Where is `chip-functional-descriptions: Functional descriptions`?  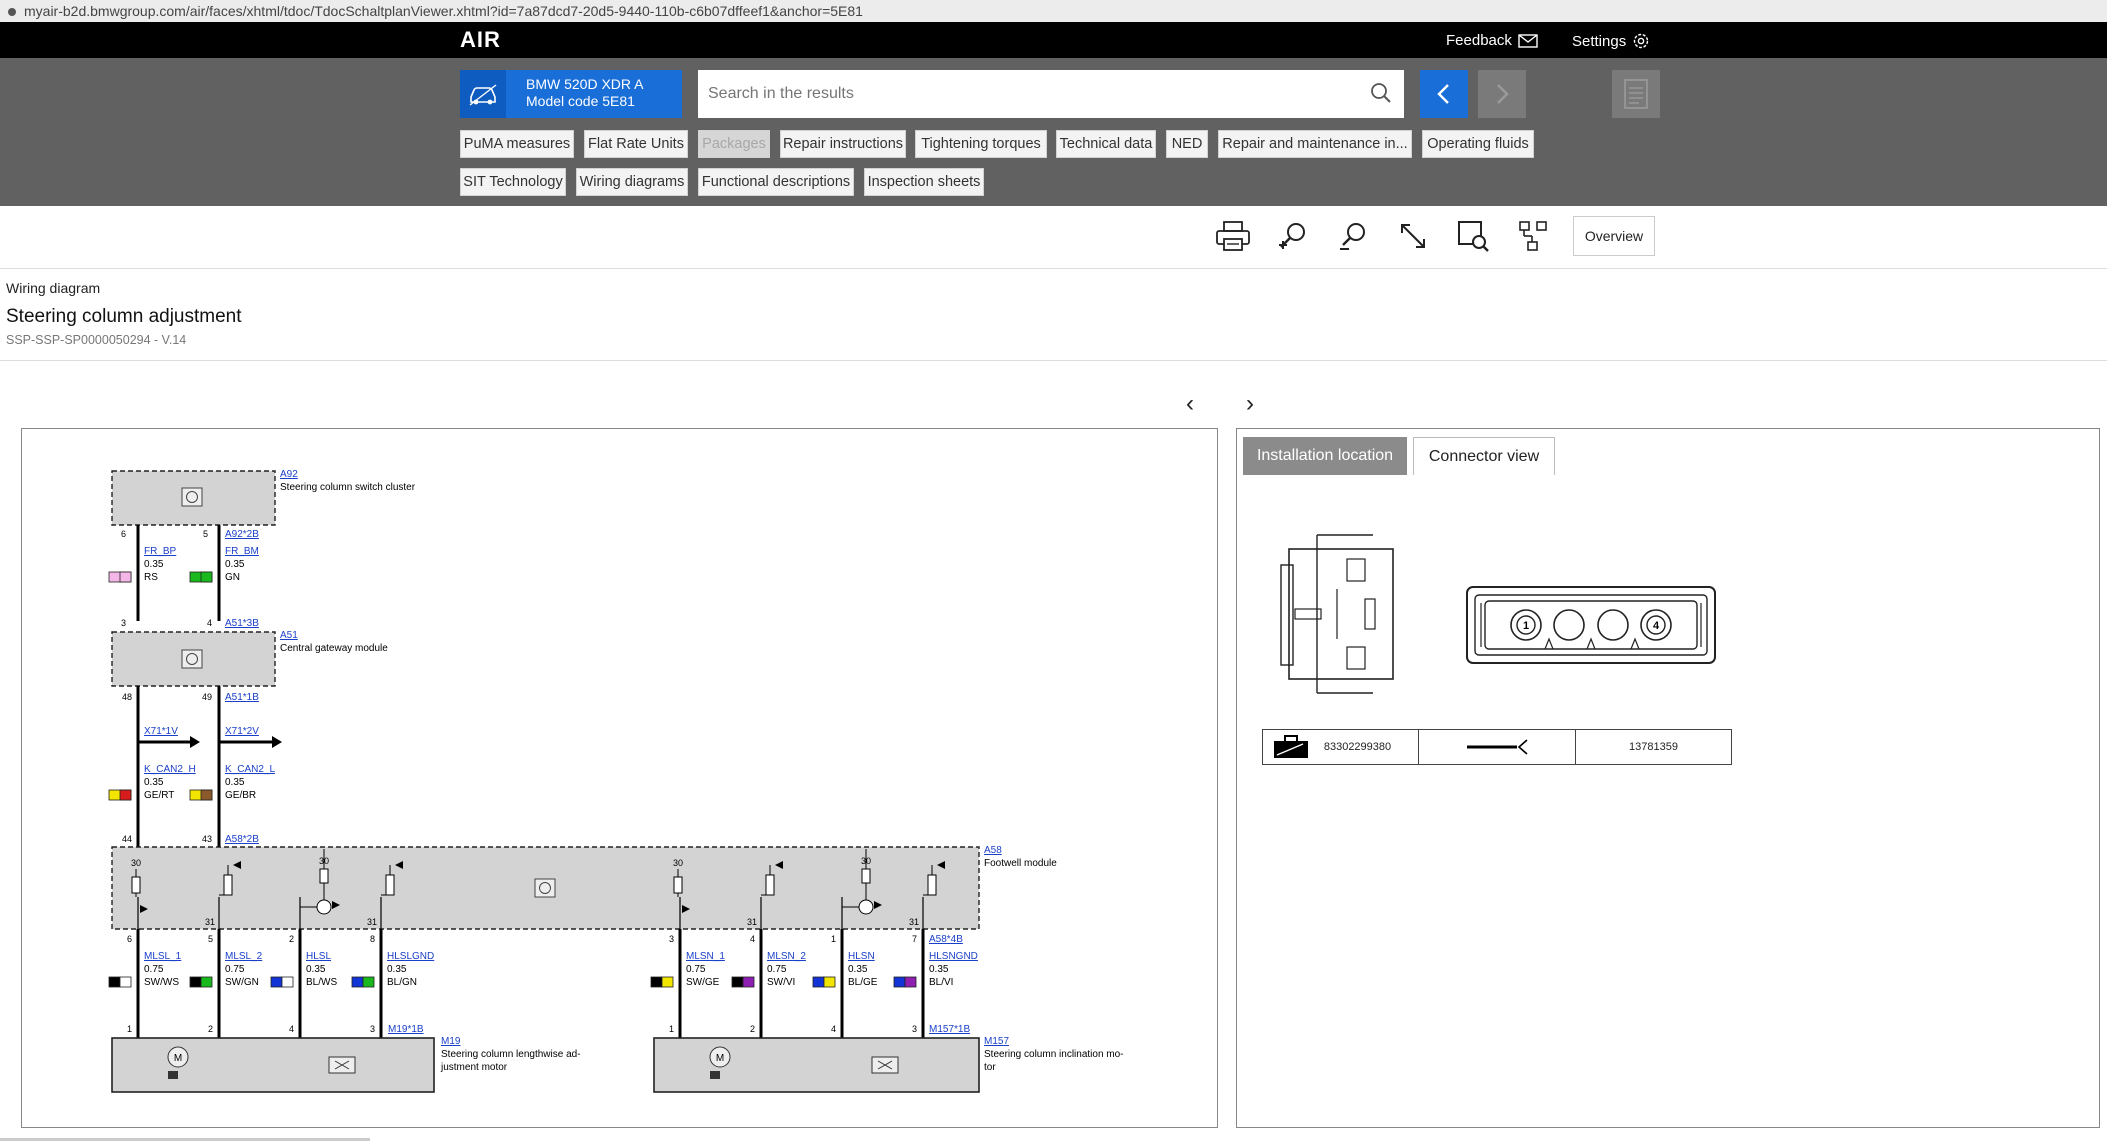
chip-functional-descriptions: Functional descriptions is located at coordinates (776, 182).